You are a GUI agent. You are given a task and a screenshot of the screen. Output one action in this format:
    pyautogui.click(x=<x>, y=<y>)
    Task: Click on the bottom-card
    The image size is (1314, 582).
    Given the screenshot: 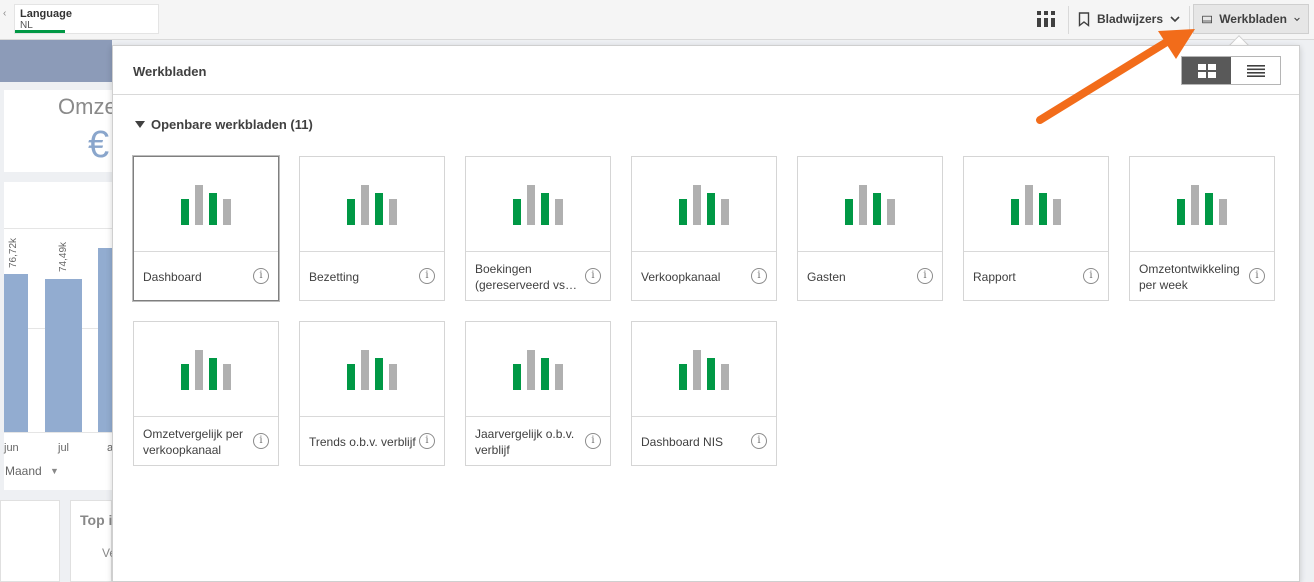 What is the action you would take?
    pyautogui.click(x=30, y=541)
    